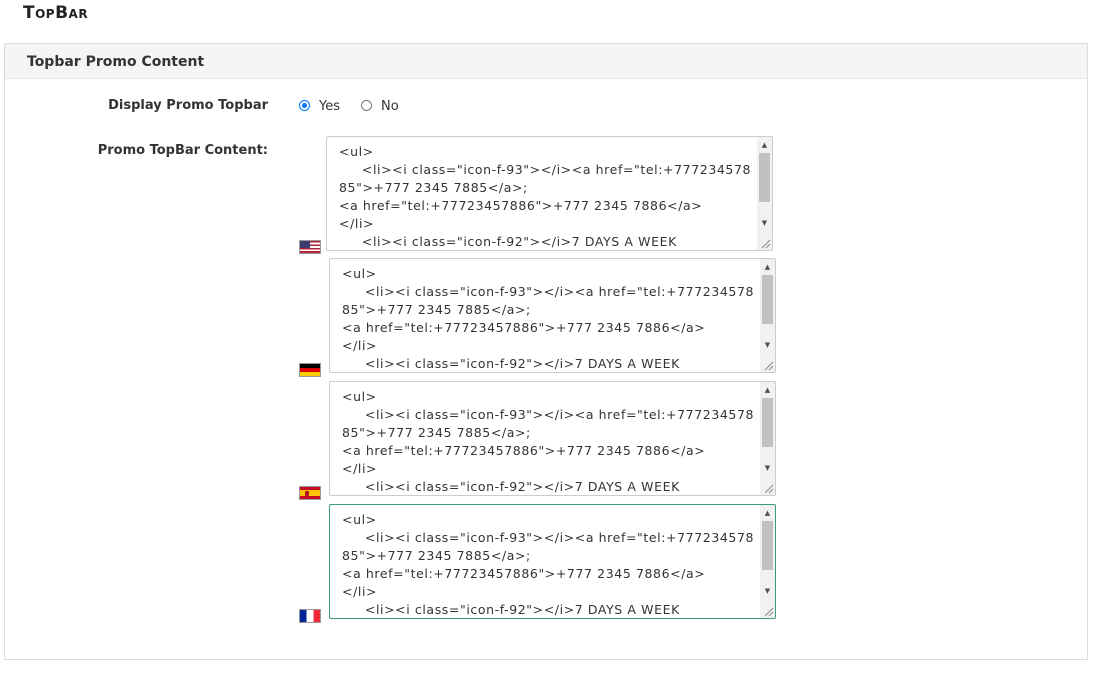 The width and height of the screenshot is (1098, 673). What do you see at coordinates (182, 150) in the screenshot?
I see `promo-content-label: Promo TopBar Content:` at bounding box center [182, 150].